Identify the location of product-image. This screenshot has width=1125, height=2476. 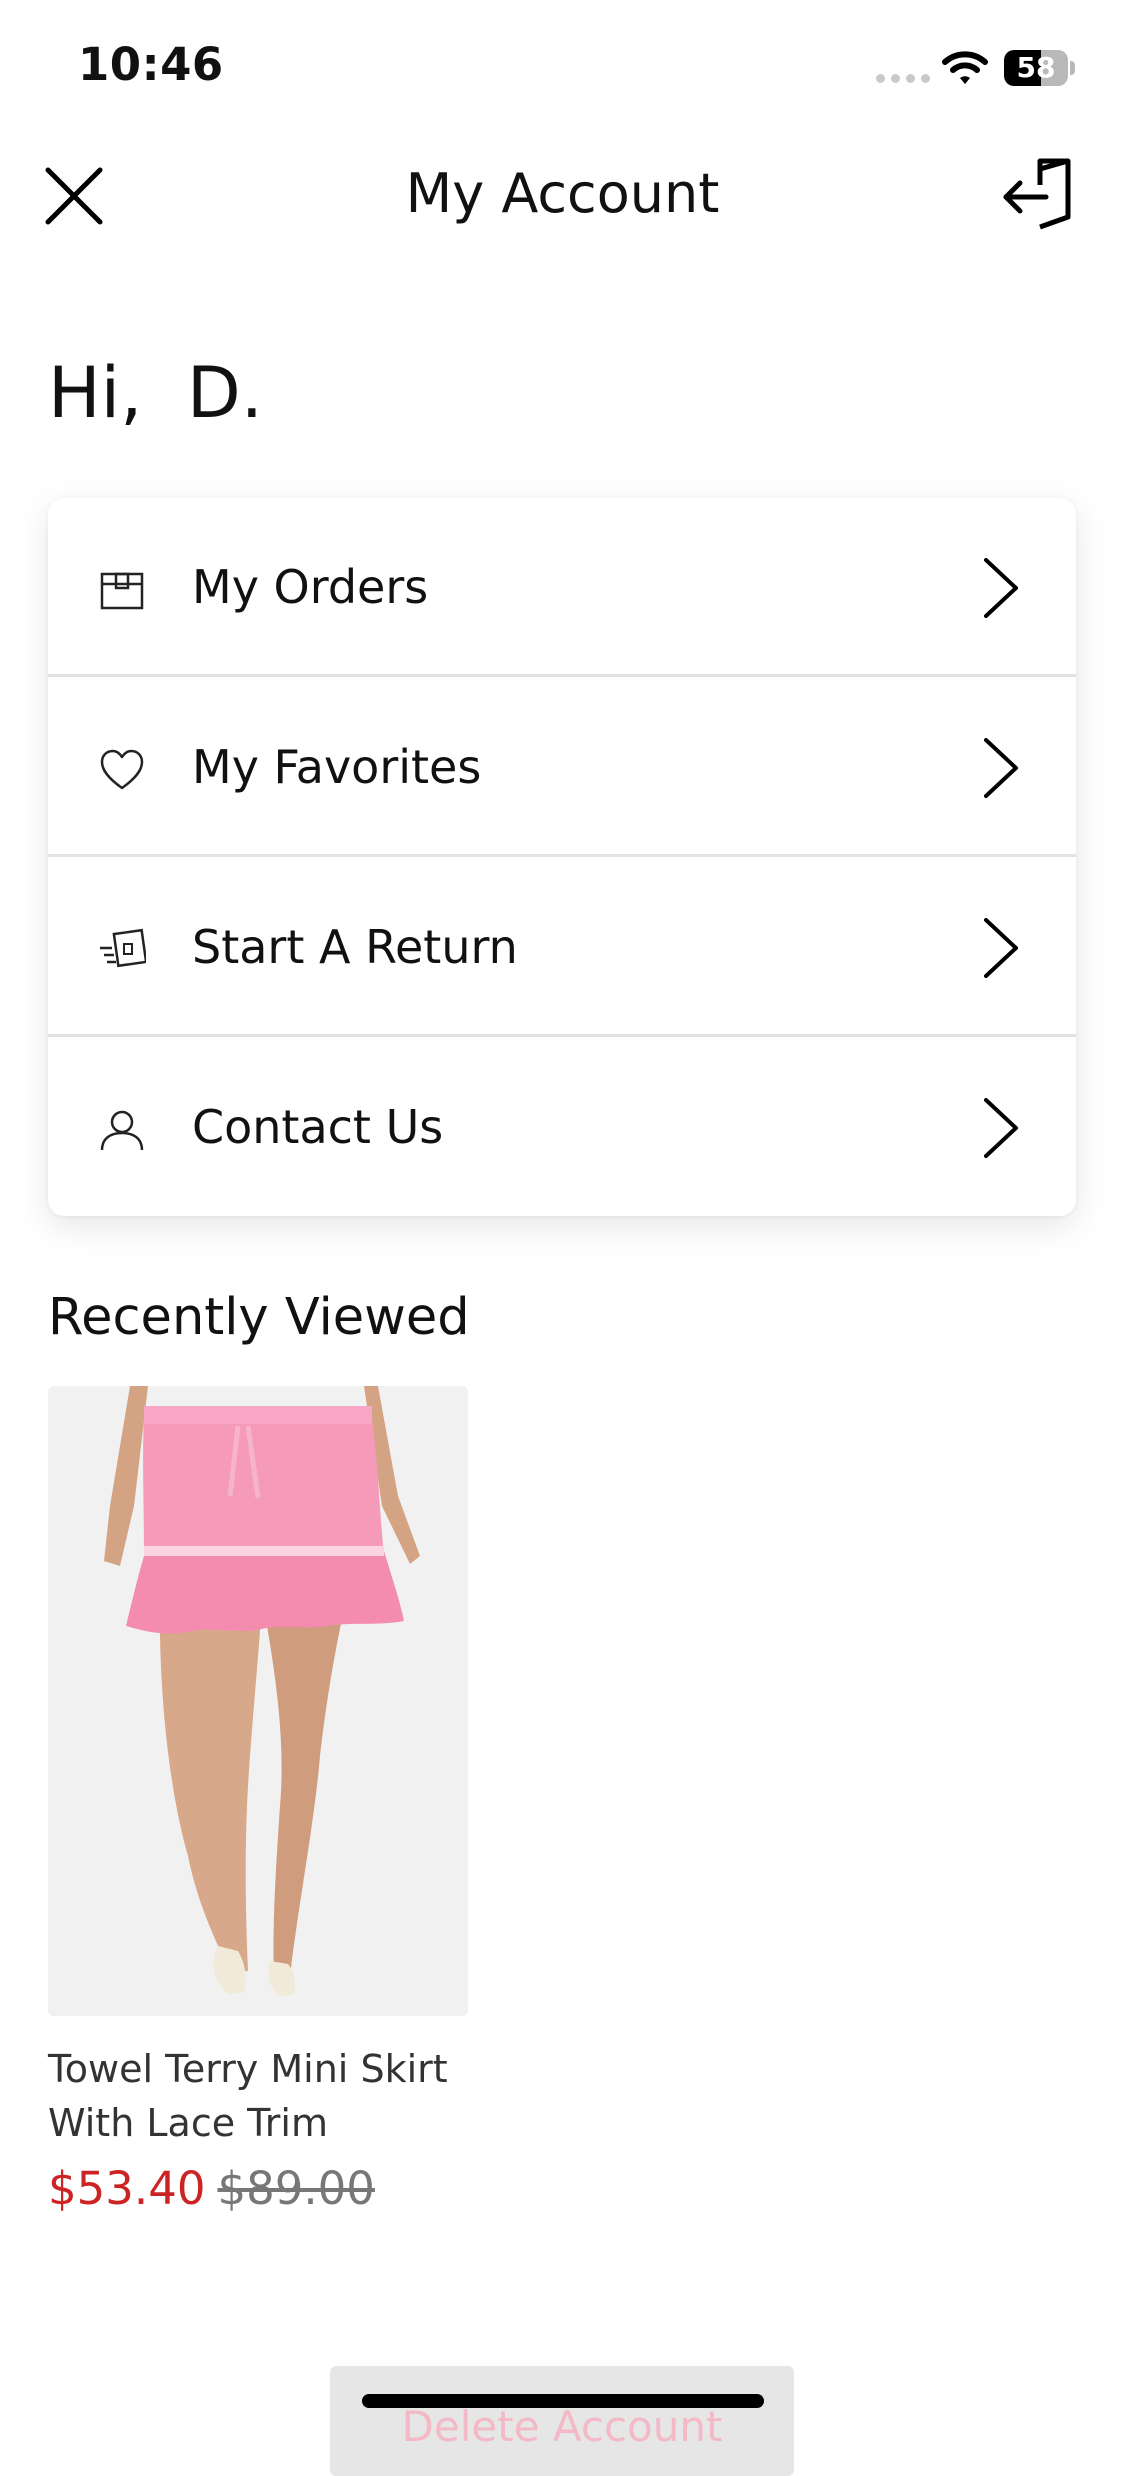
(258, 1701).